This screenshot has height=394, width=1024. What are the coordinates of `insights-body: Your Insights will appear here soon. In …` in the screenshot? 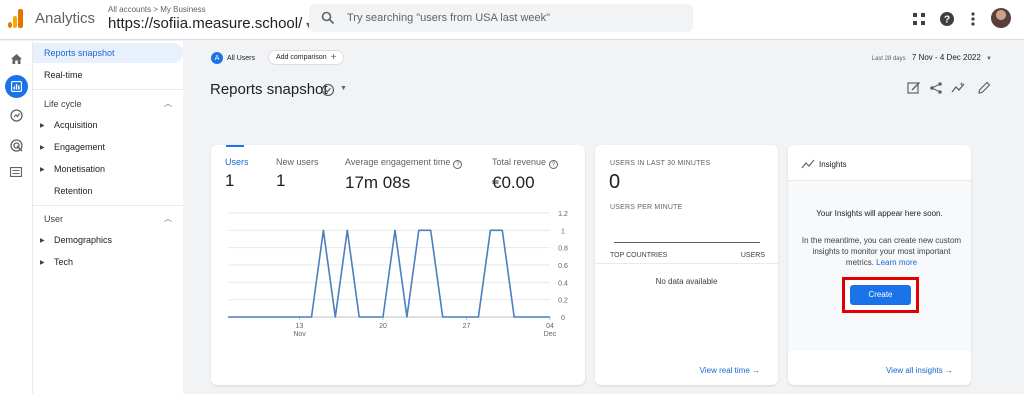 It's located at (879, 266).